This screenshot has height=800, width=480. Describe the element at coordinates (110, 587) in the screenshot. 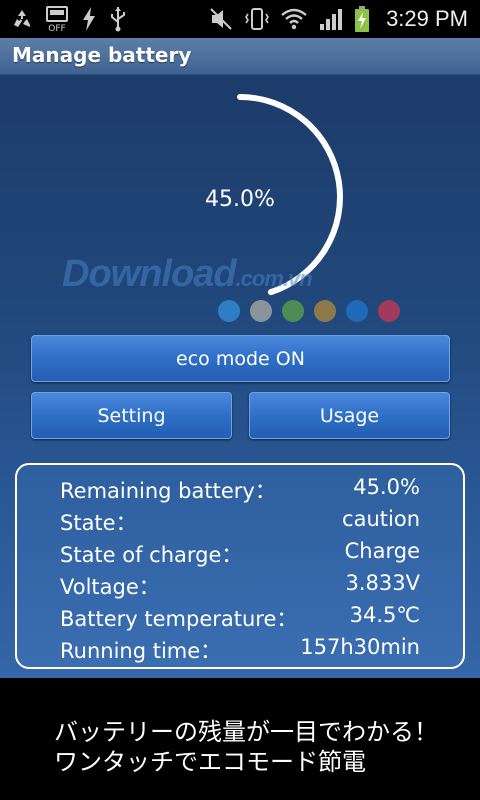

I see `info-label: Voltage：` at that location.